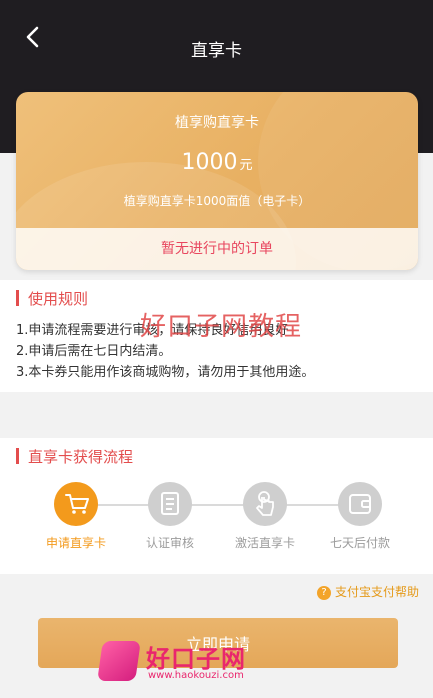 The image size is (433, 698). What do you see at coordinates (217, 249) in the screenshot?
I see `order-status-bar: 暂无进行中的订单` at bounding box center [217, 249].